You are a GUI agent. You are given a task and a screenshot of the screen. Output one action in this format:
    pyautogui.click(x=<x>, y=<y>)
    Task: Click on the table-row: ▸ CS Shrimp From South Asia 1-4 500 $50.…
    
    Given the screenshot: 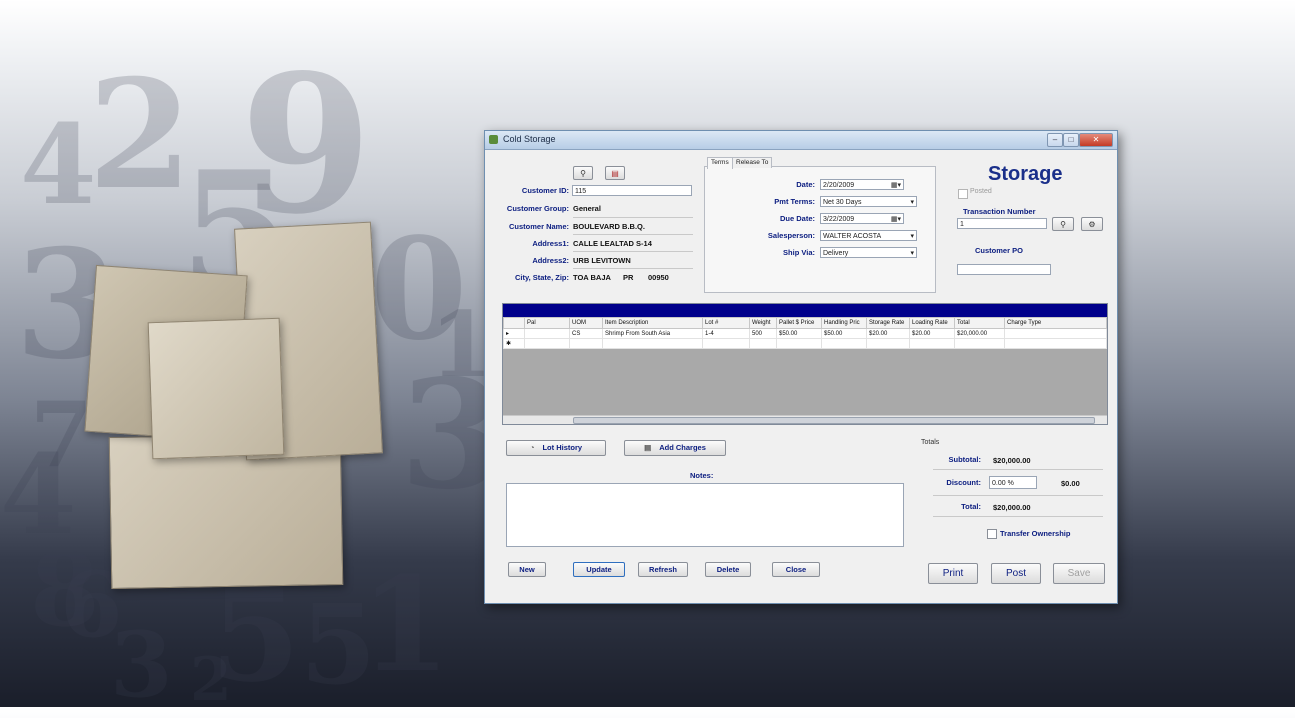 What is the action you would take?
    pyautogui.click(x=805, y=333)
    